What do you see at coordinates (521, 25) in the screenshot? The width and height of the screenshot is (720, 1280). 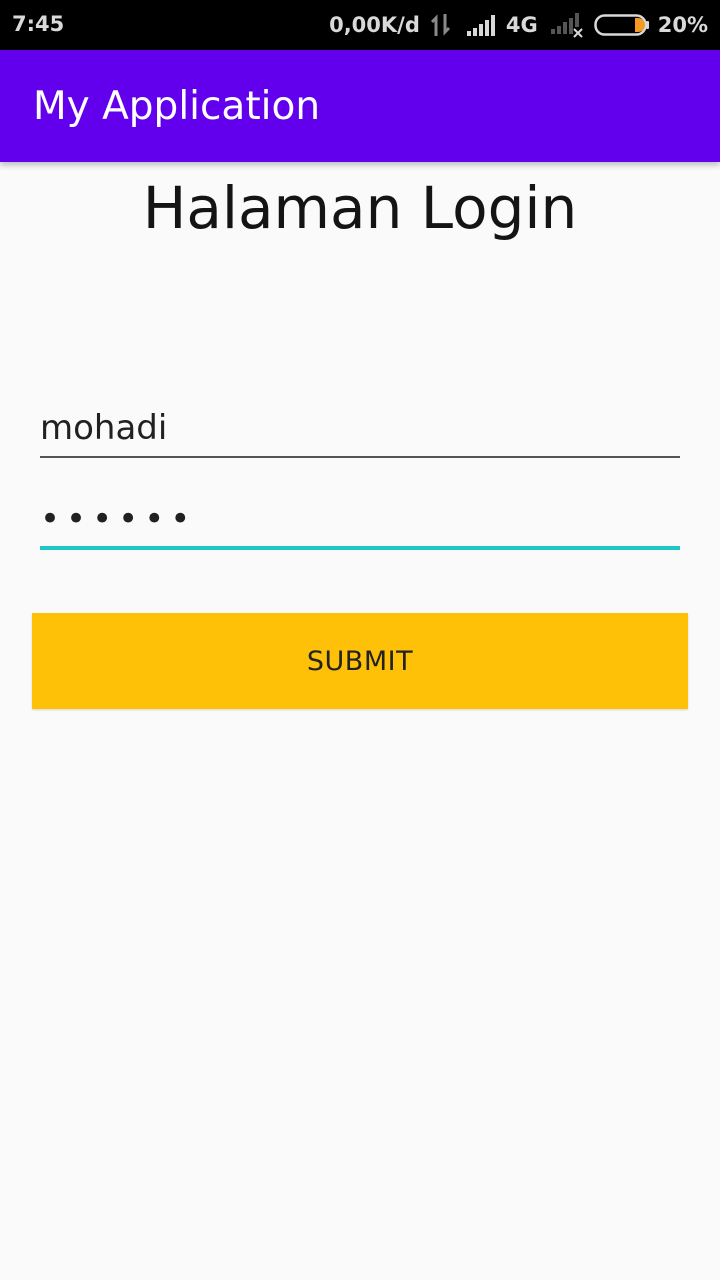 I see `network-type: 4G` at bounding box center [521, 25].